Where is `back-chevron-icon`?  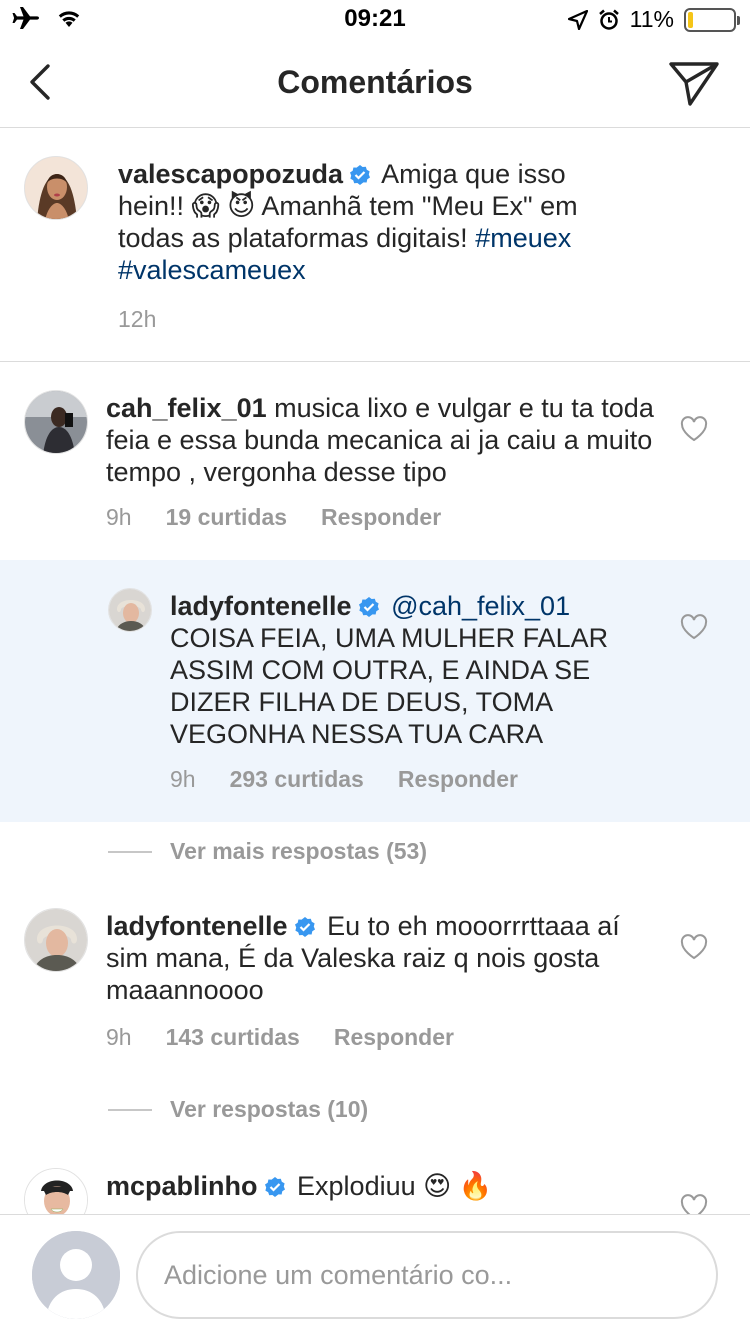
back-chevron-icon is located at coordinates (42, 82).